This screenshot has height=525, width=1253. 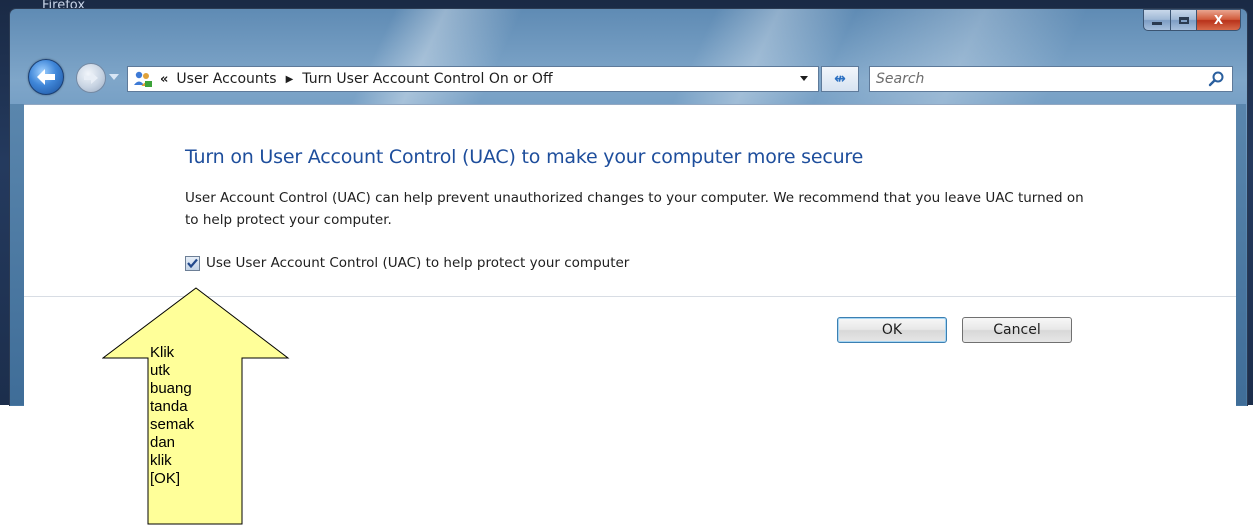 What do you see at coordinates (172, 415) in the screenshot?
I see `callout-text: Klik utk buang tanda semak dan klik [OK]` at bounding box center [172, 415].